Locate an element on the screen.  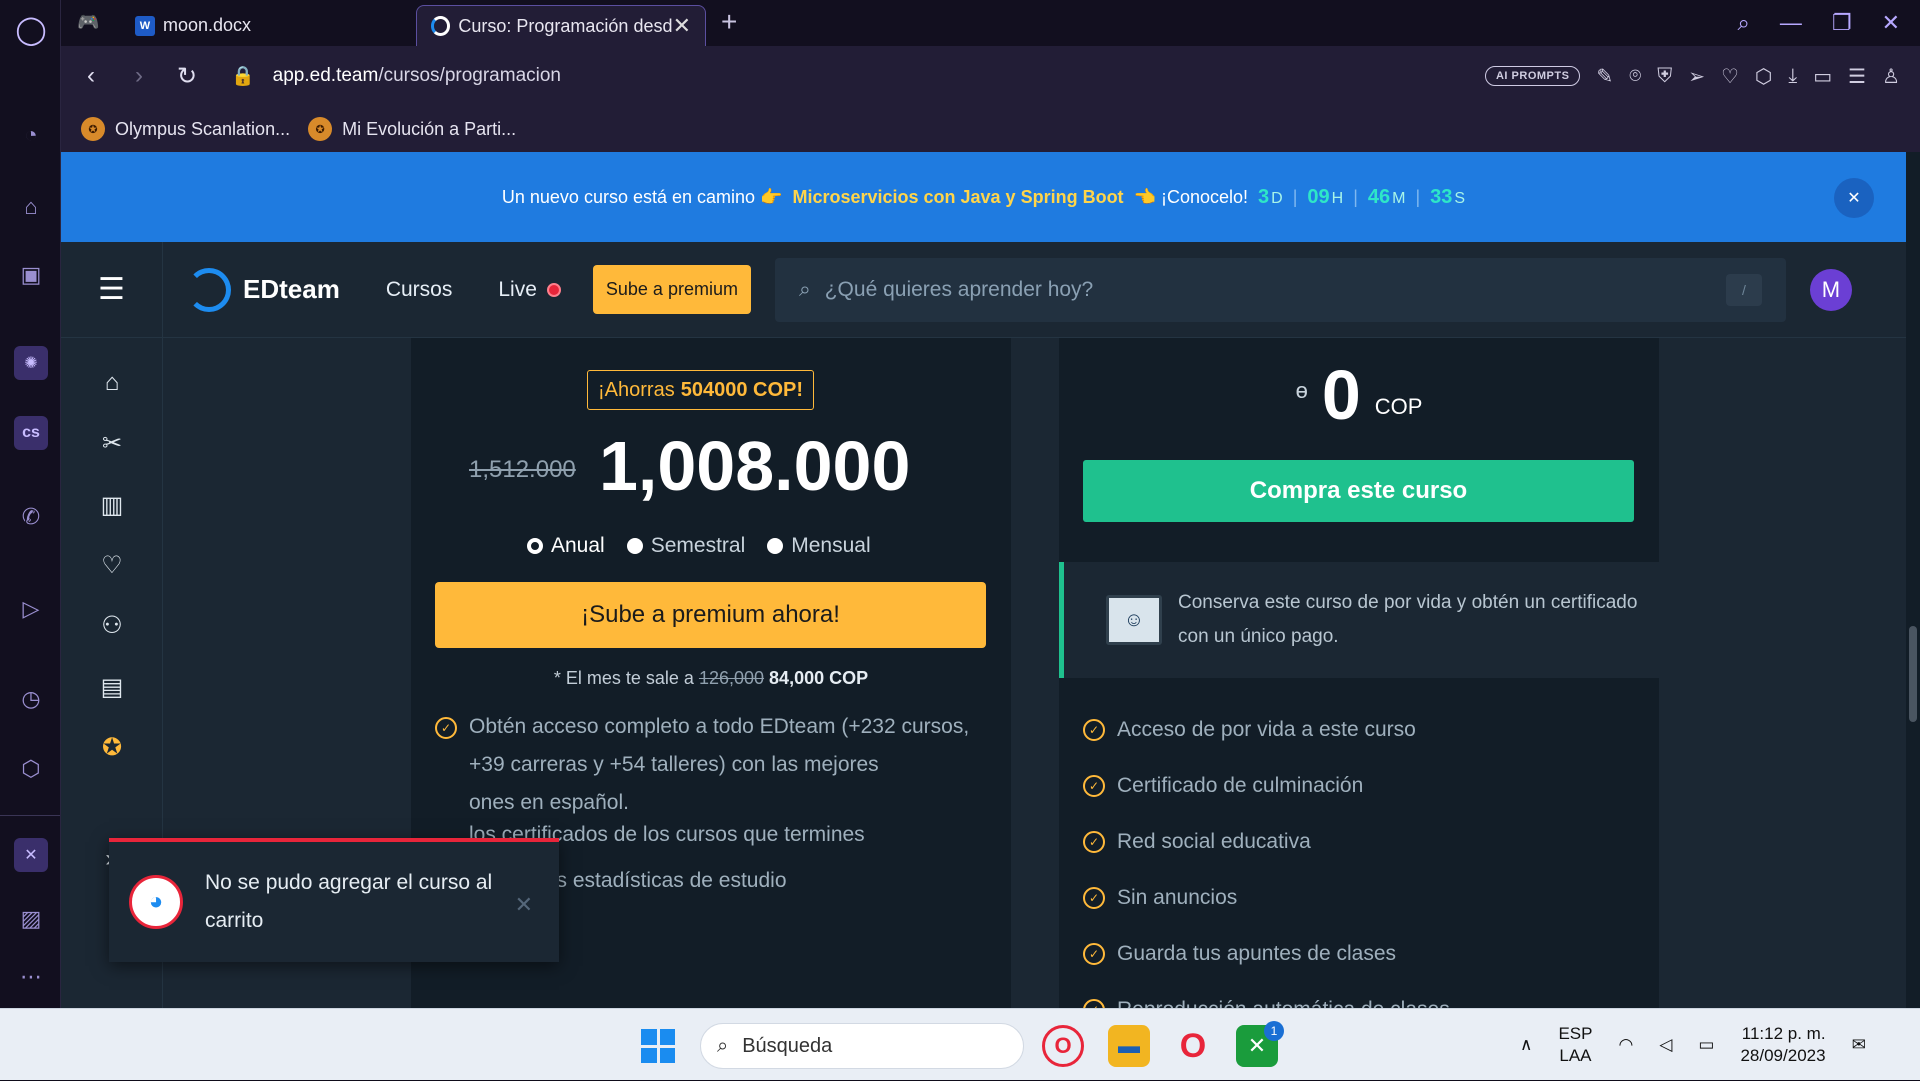
search-input: ⌕ ¿Qué quieres aprender hoy? / is located at coordinates (1280, 290).